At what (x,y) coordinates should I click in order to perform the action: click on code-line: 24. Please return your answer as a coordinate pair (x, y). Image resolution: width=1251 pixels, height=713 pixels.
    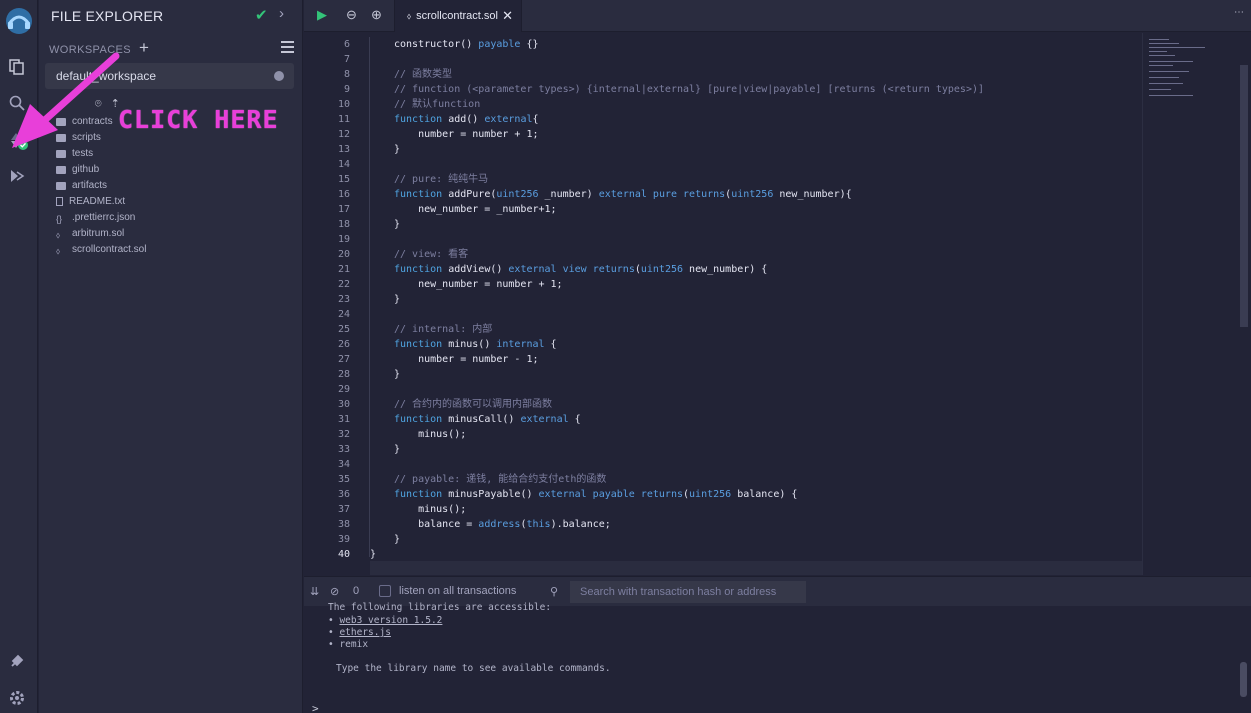
    Looking at the image, I should click on (723, 314).